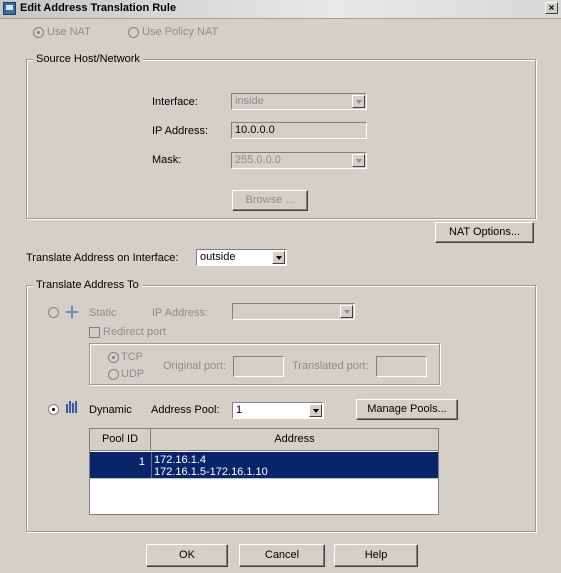 The height and width of the screenshot is (573, 561). What do you see at coordinates (53, 312) in the screenshot?
I see `static-radio` at bounding box center [53, 312].